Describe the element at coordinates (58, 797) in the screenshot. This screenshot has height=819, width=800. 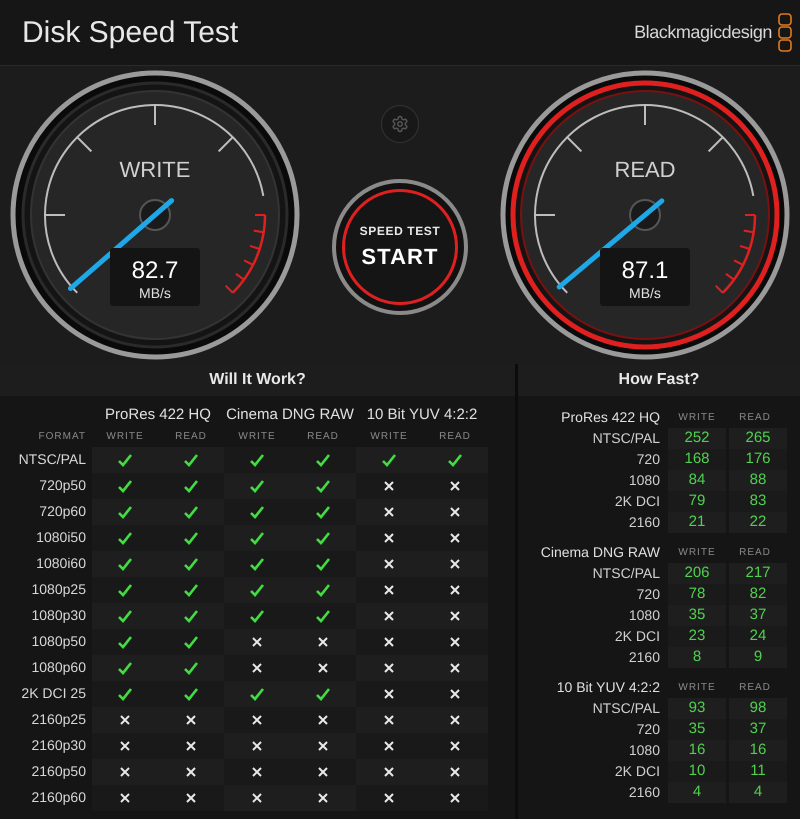
I see `format-label: 2160p60` at that location.